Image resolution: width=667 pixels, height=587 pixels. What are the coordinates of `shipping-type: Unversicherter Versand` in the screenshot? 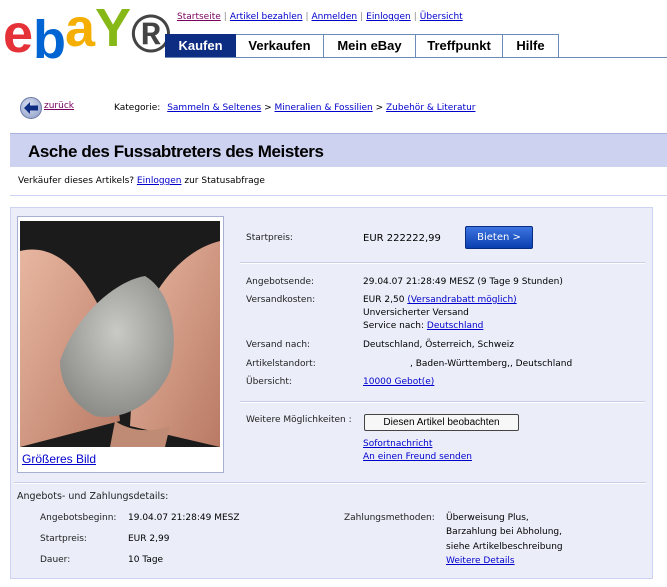 It's located at (416, 313).